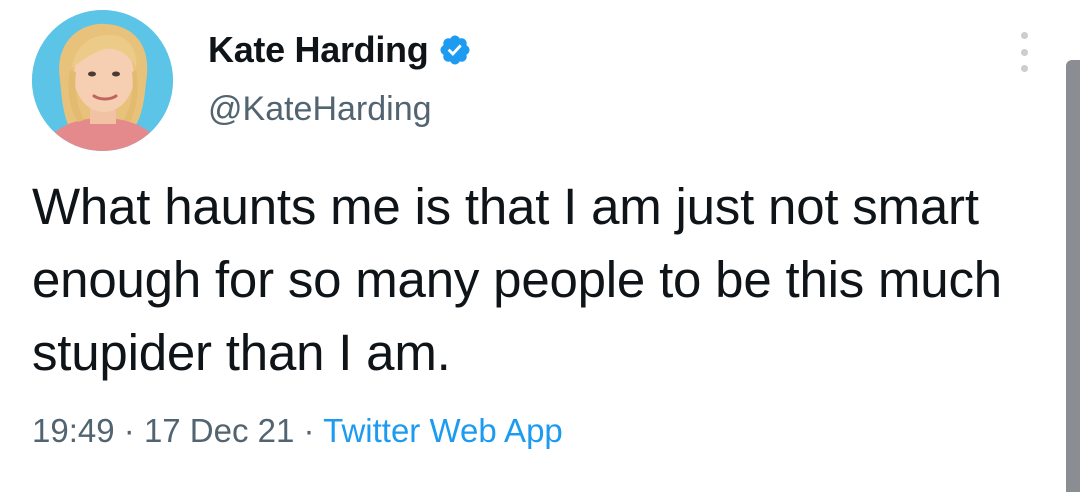  I want to click on author-display-name: Kate Harding, so click(318, 50).